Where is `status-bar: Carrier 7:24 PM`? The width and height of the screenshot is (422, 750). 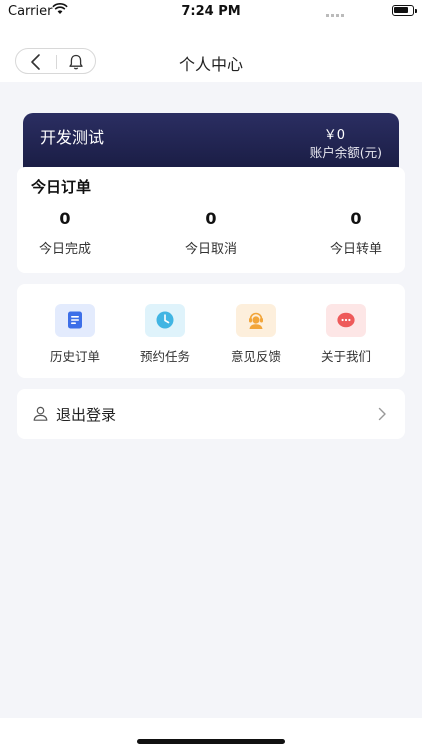
status-bar: Carrier 7:24 PM is located at coordinates (211, 13).